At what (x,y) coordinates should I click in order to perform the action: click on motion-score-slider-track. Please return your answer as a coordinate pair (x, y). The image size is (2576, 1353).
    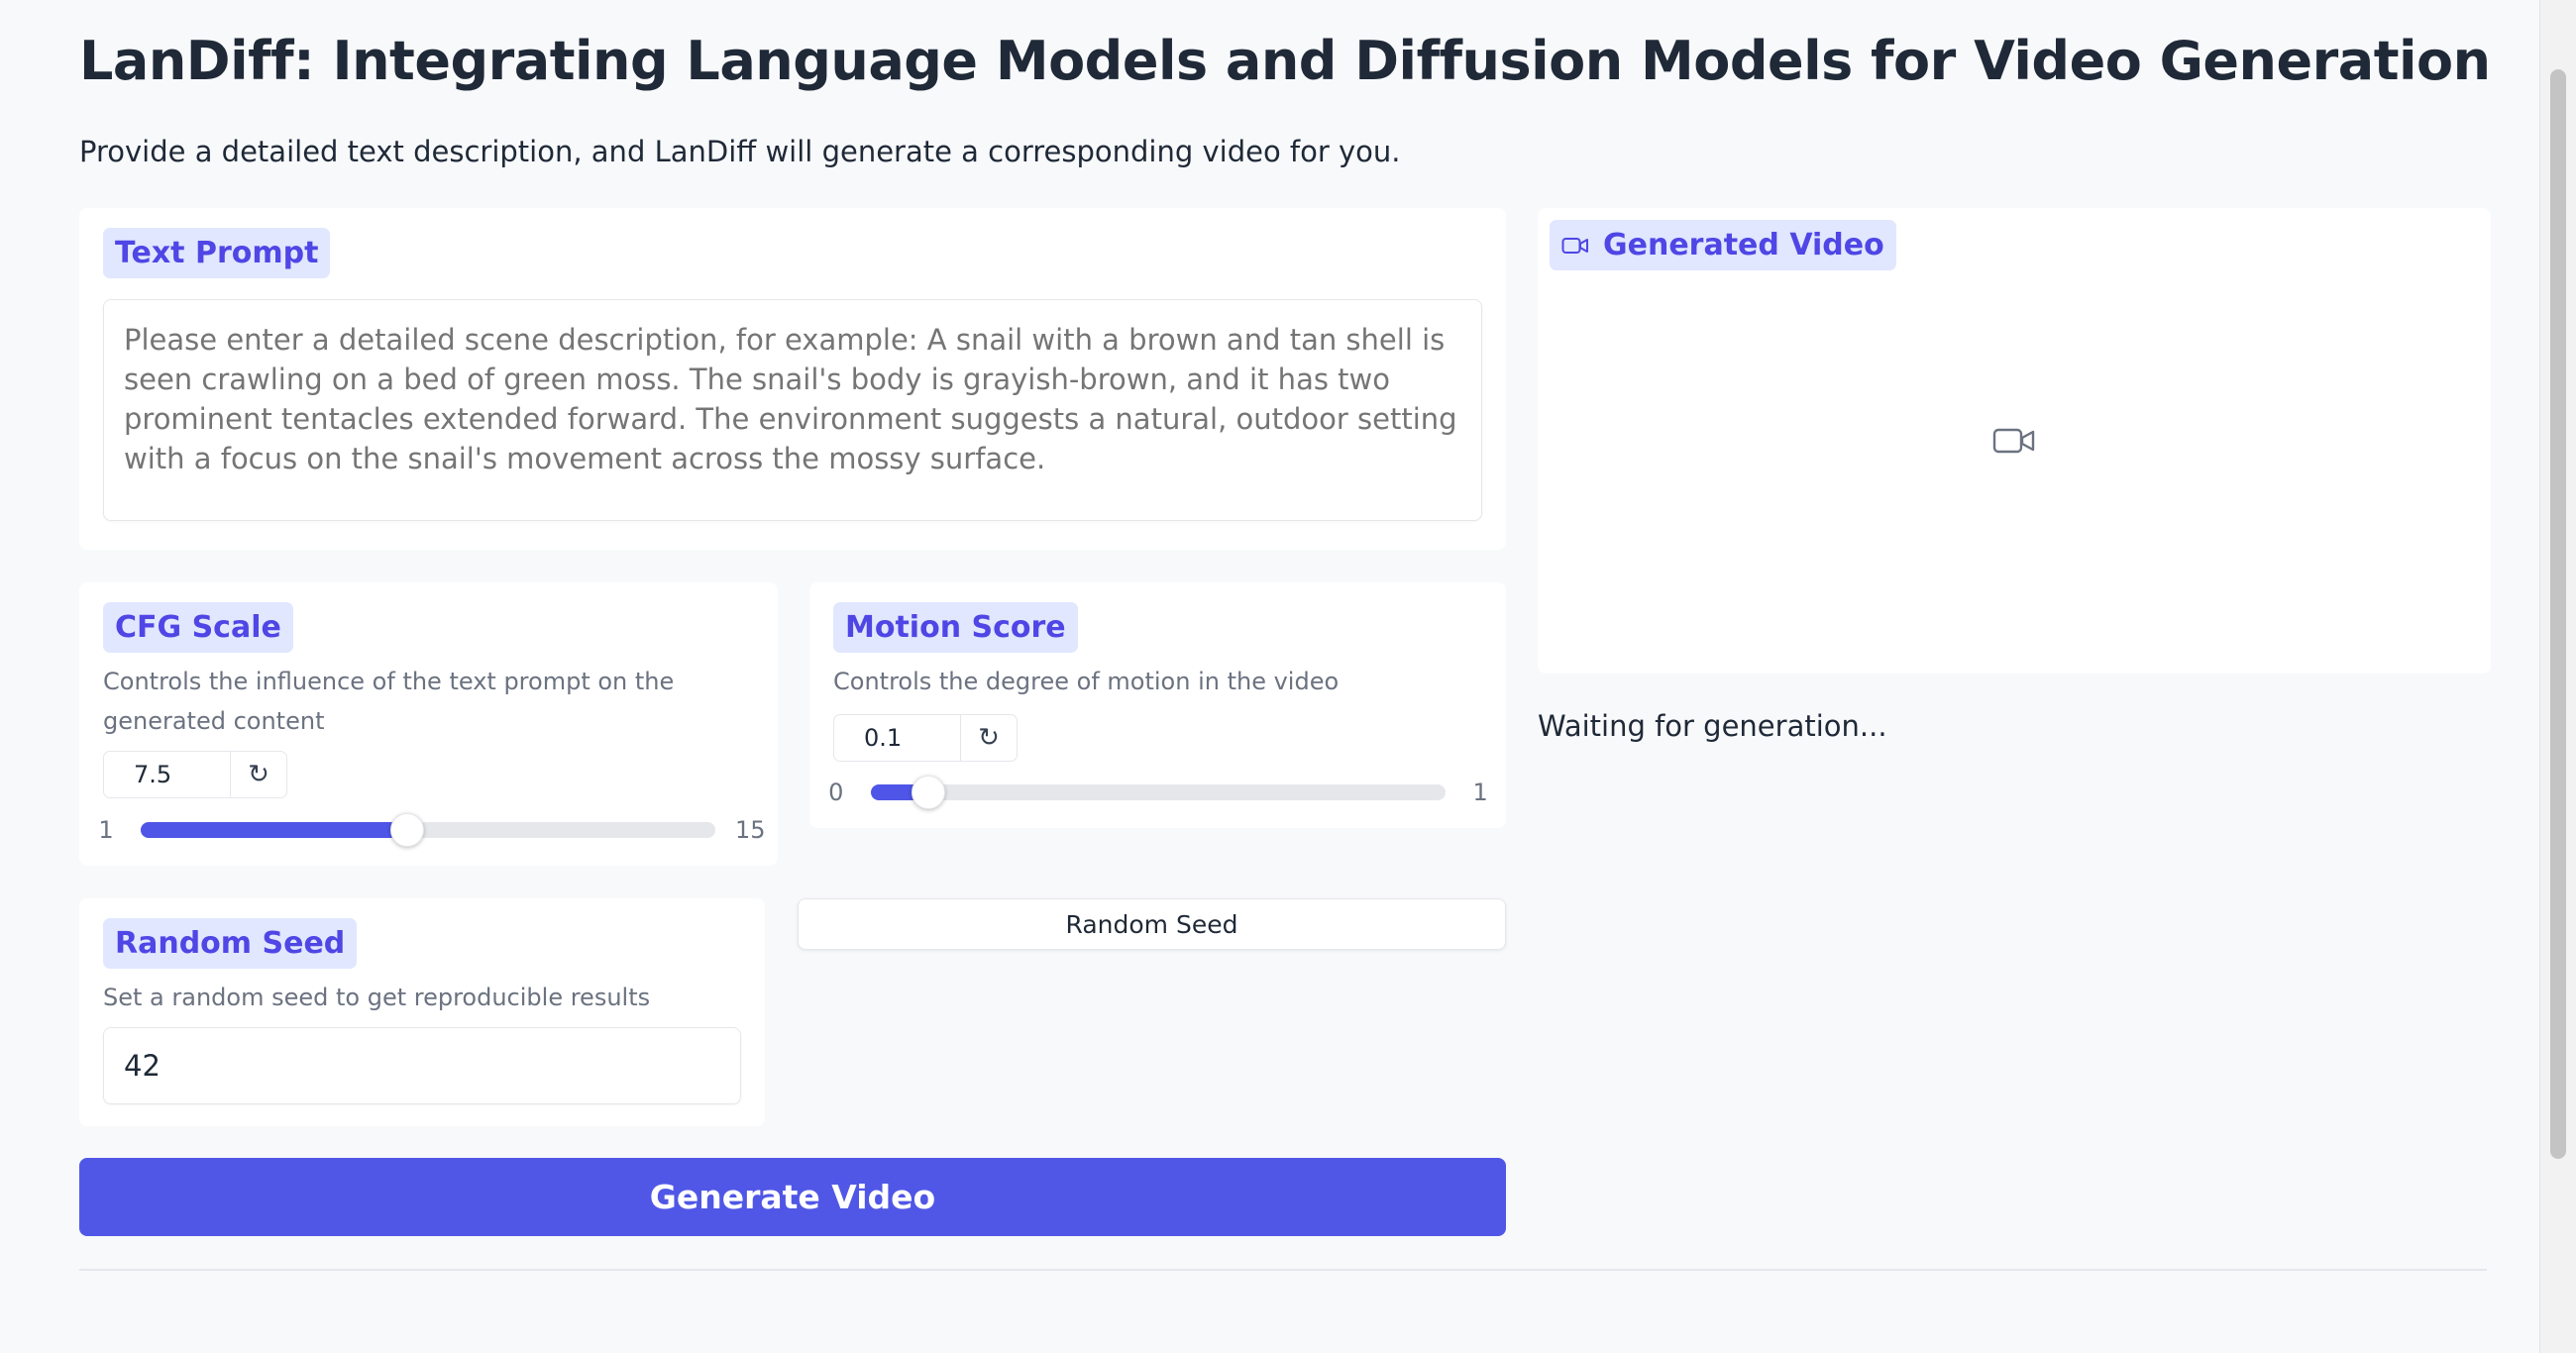
    Looking at the image, I should click on (1159, 792).